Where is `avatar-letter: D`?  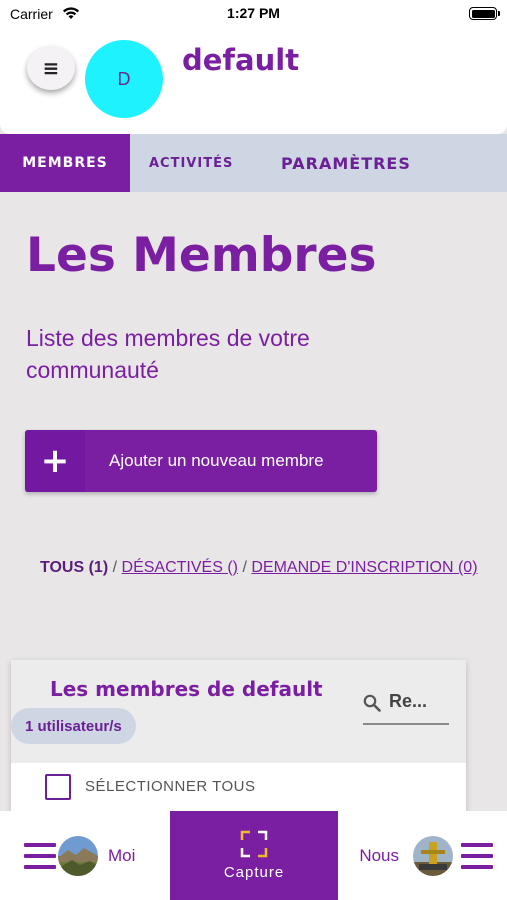
avatar-letter: D is located at coordinates (124, 78).